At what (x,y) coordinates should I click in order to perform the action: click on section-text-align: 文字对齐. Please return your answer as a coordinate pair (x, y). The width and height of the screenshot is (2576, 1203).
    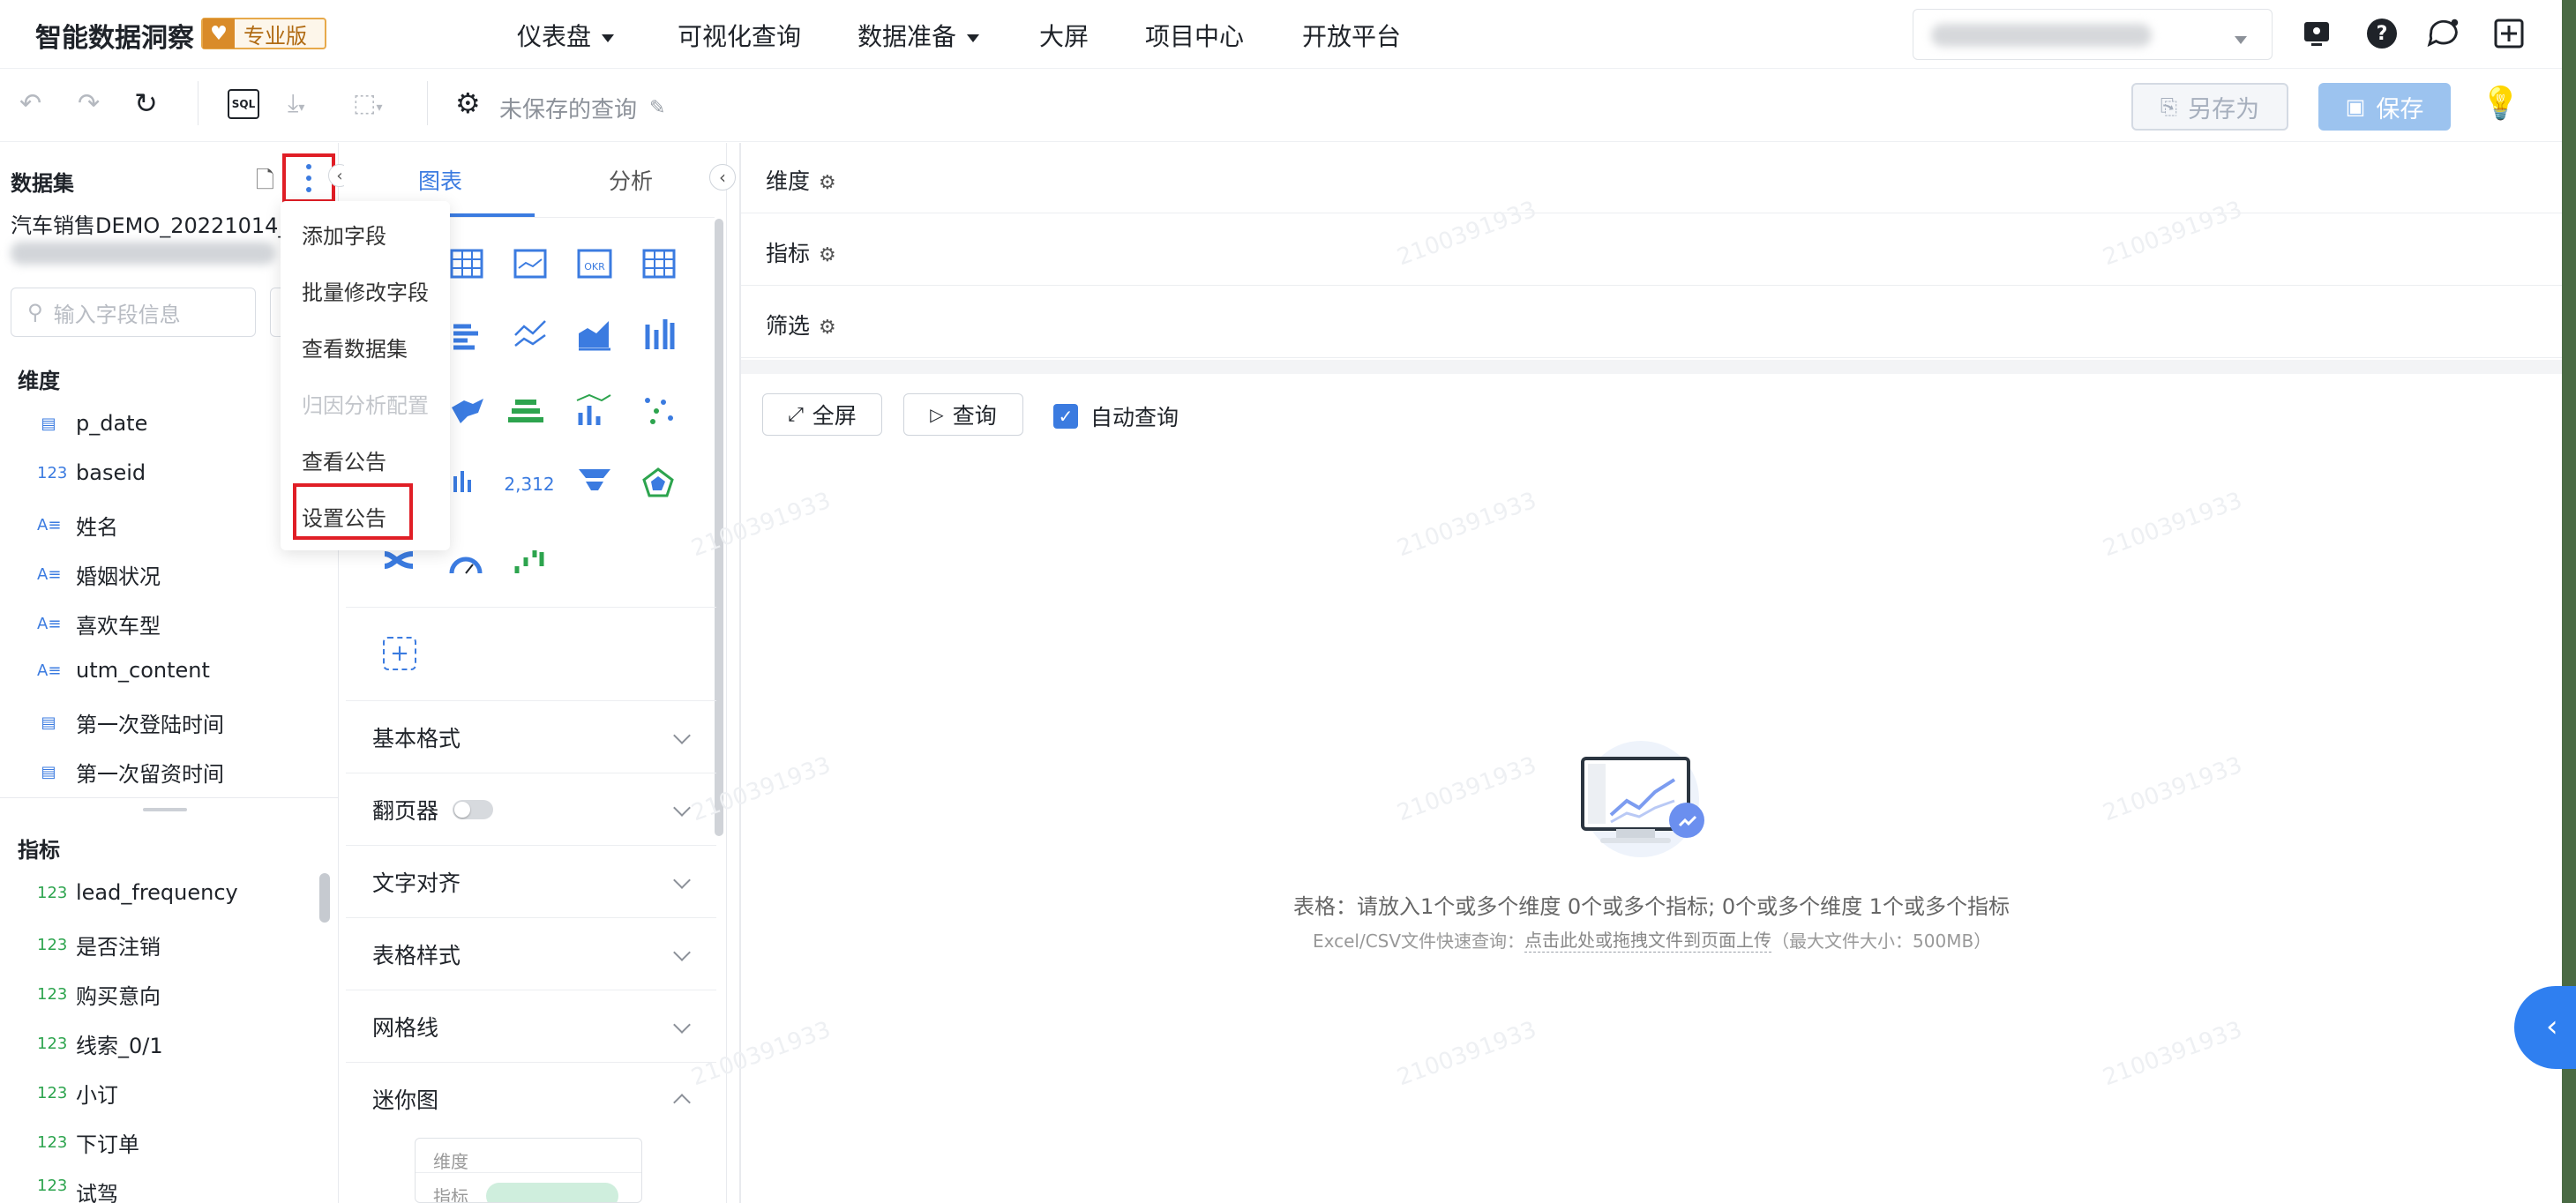
    Looking at the image, I should click on (531, 881).